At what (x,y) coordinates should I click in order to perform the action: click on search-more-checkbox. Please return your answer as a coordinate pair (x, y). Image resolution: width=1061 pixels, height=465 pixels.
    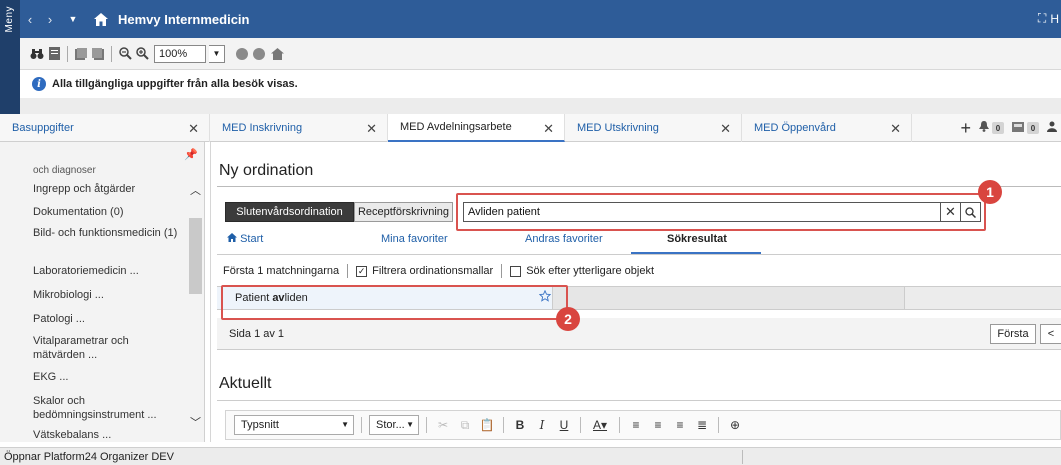
    Looking at the image, I should click on (516, 271).